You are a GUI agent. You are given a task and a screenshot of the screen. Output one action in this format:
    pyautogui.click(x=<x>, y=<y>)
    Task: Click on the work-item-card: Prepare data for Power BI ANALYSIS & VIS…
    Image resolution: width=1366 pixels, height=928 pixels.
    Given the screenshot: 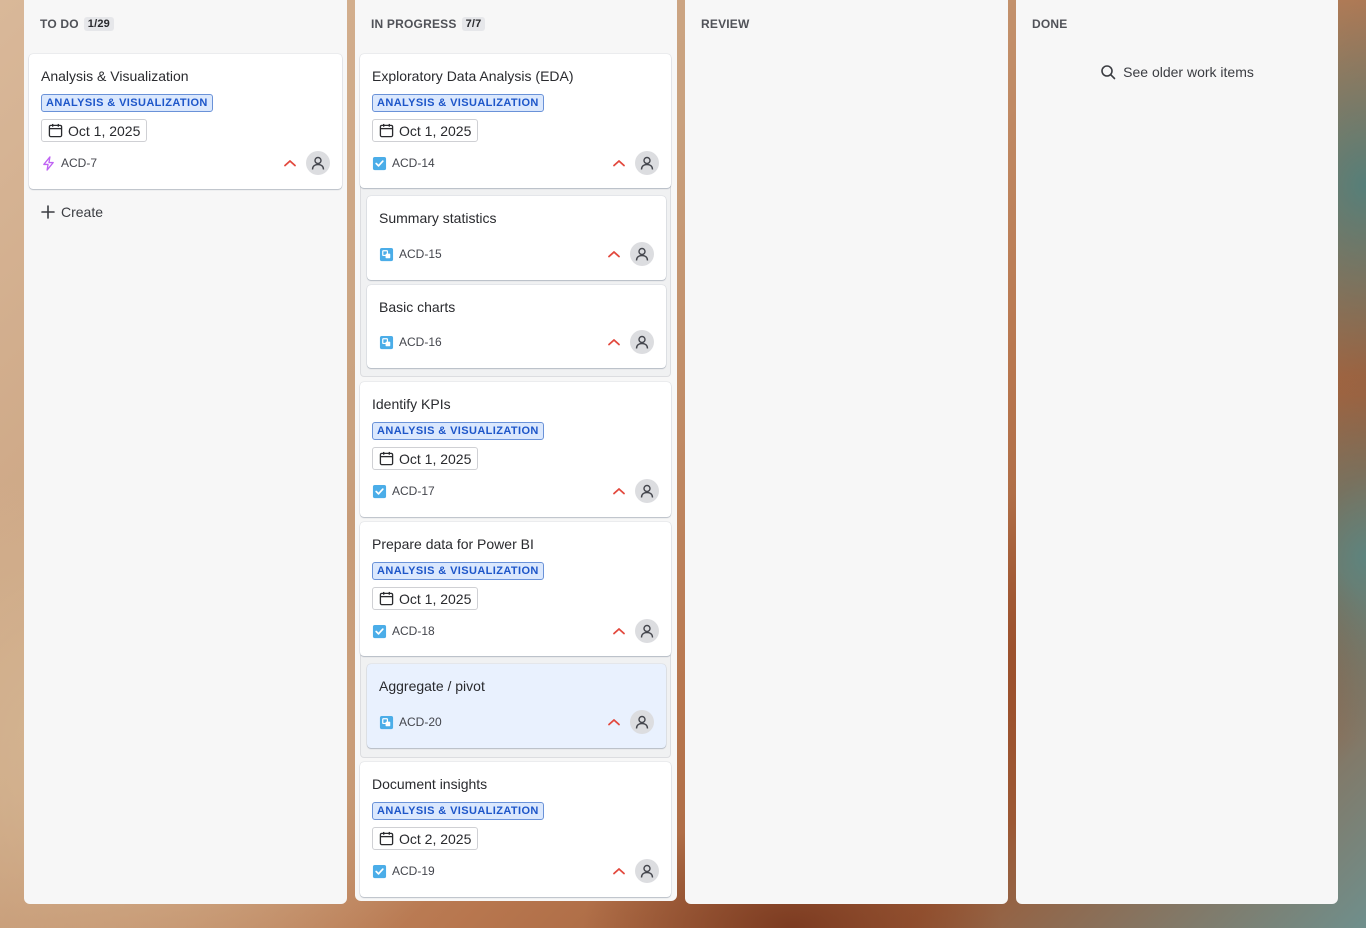 What is the action you would take?
    pyautogui.click(x=515, y=589)
    